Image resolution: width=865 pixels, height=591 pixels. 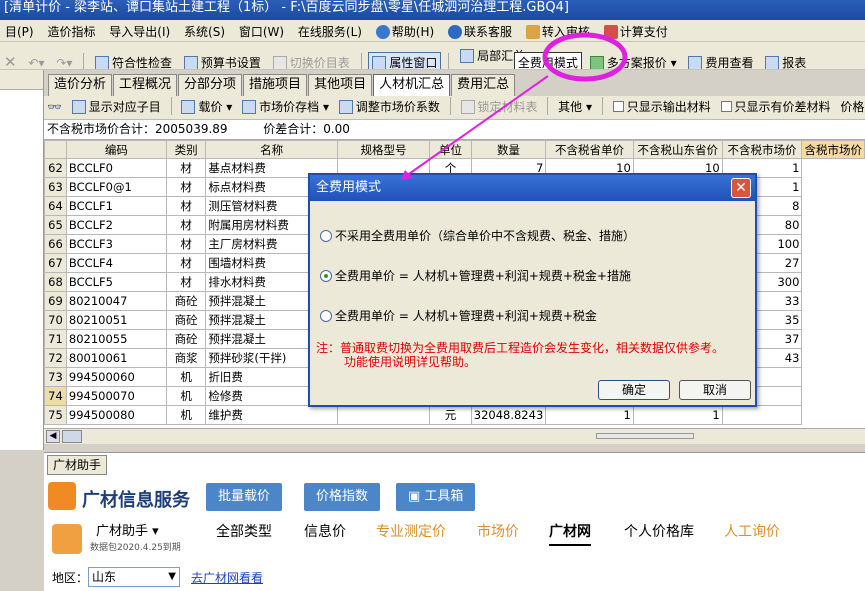 I want to click on menu-item-support: 联系客服, so click(x=480, y=30).